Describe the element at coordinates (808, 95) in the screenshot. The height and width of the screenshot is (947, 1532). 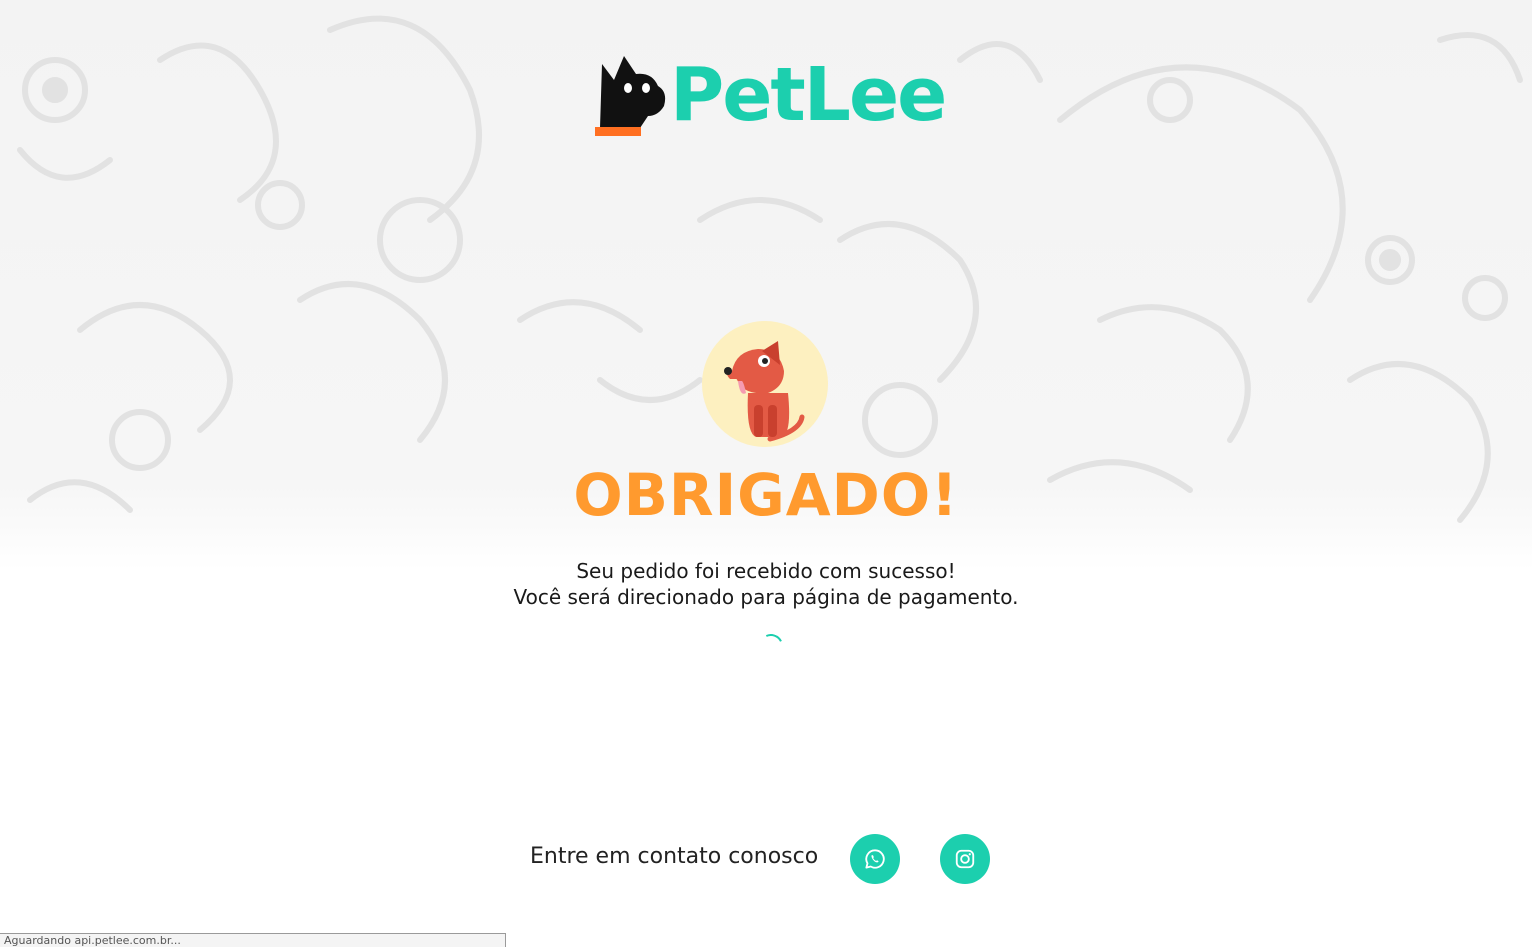
I see `logo-wordmark: PetLee` at that location.